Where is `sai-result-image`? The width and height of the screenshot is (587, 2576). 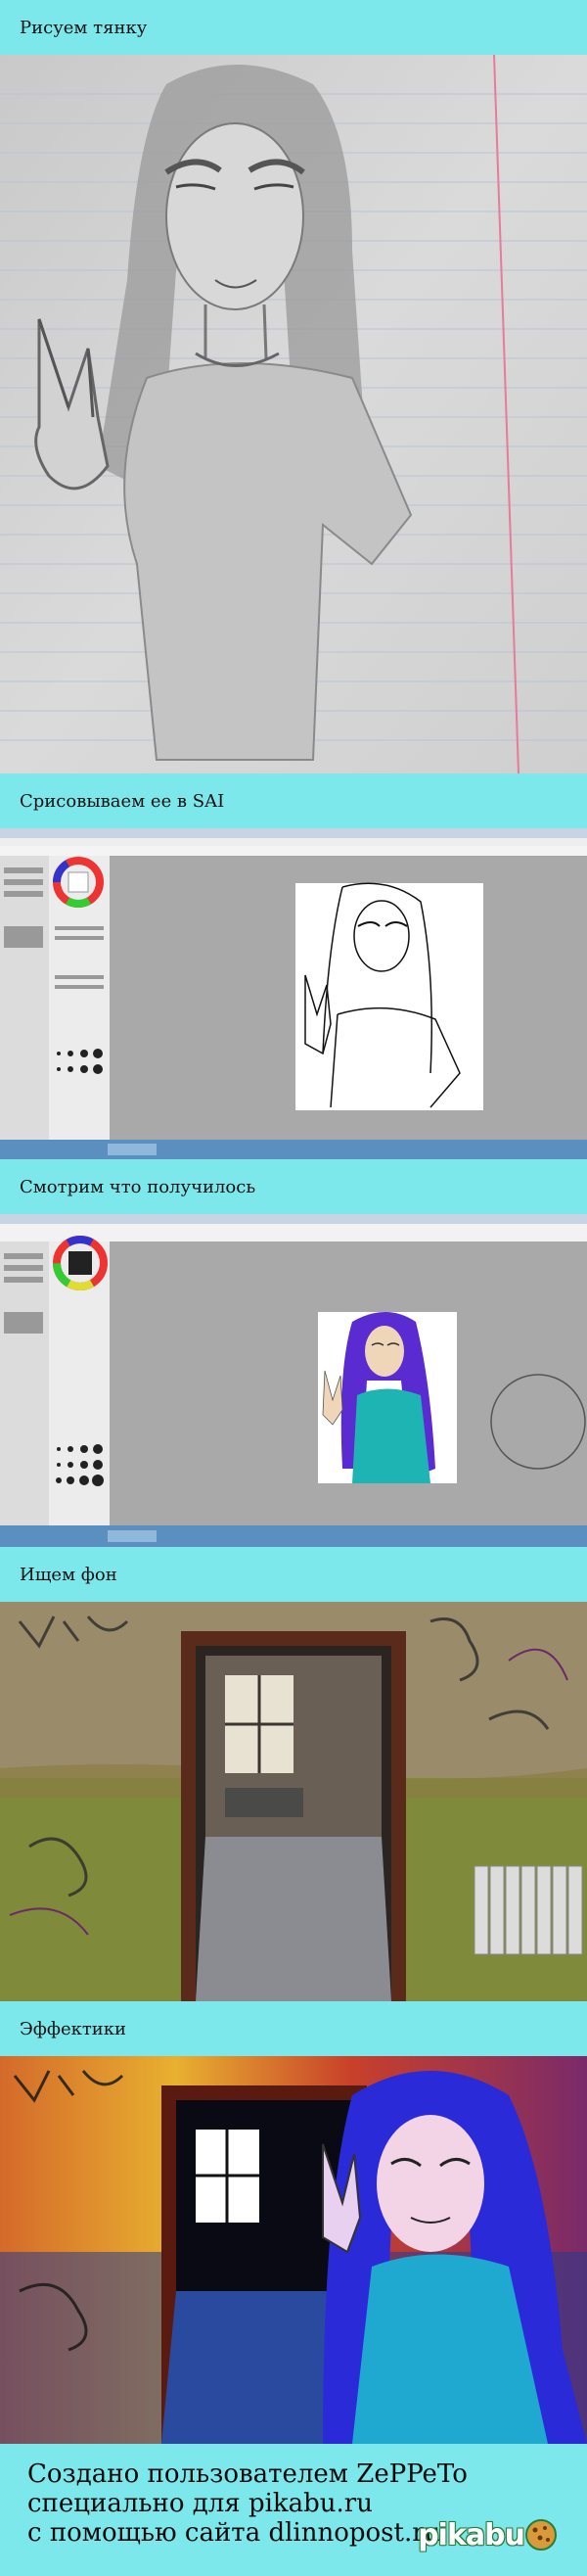
sai-result-image is located at coordinates (293, 1380).